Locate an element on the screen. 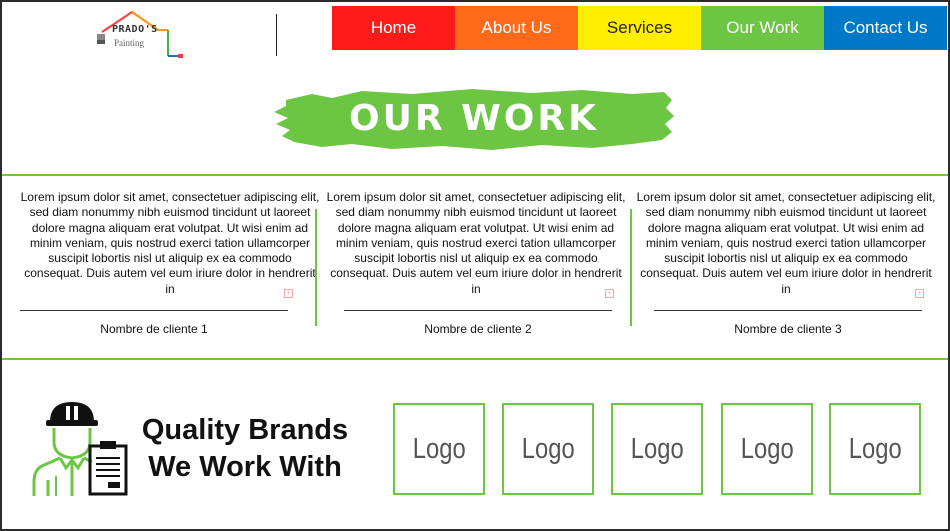 This screenshot has width=950, height=531. house-paint-logo-icon is located at coordinates (140, 34).